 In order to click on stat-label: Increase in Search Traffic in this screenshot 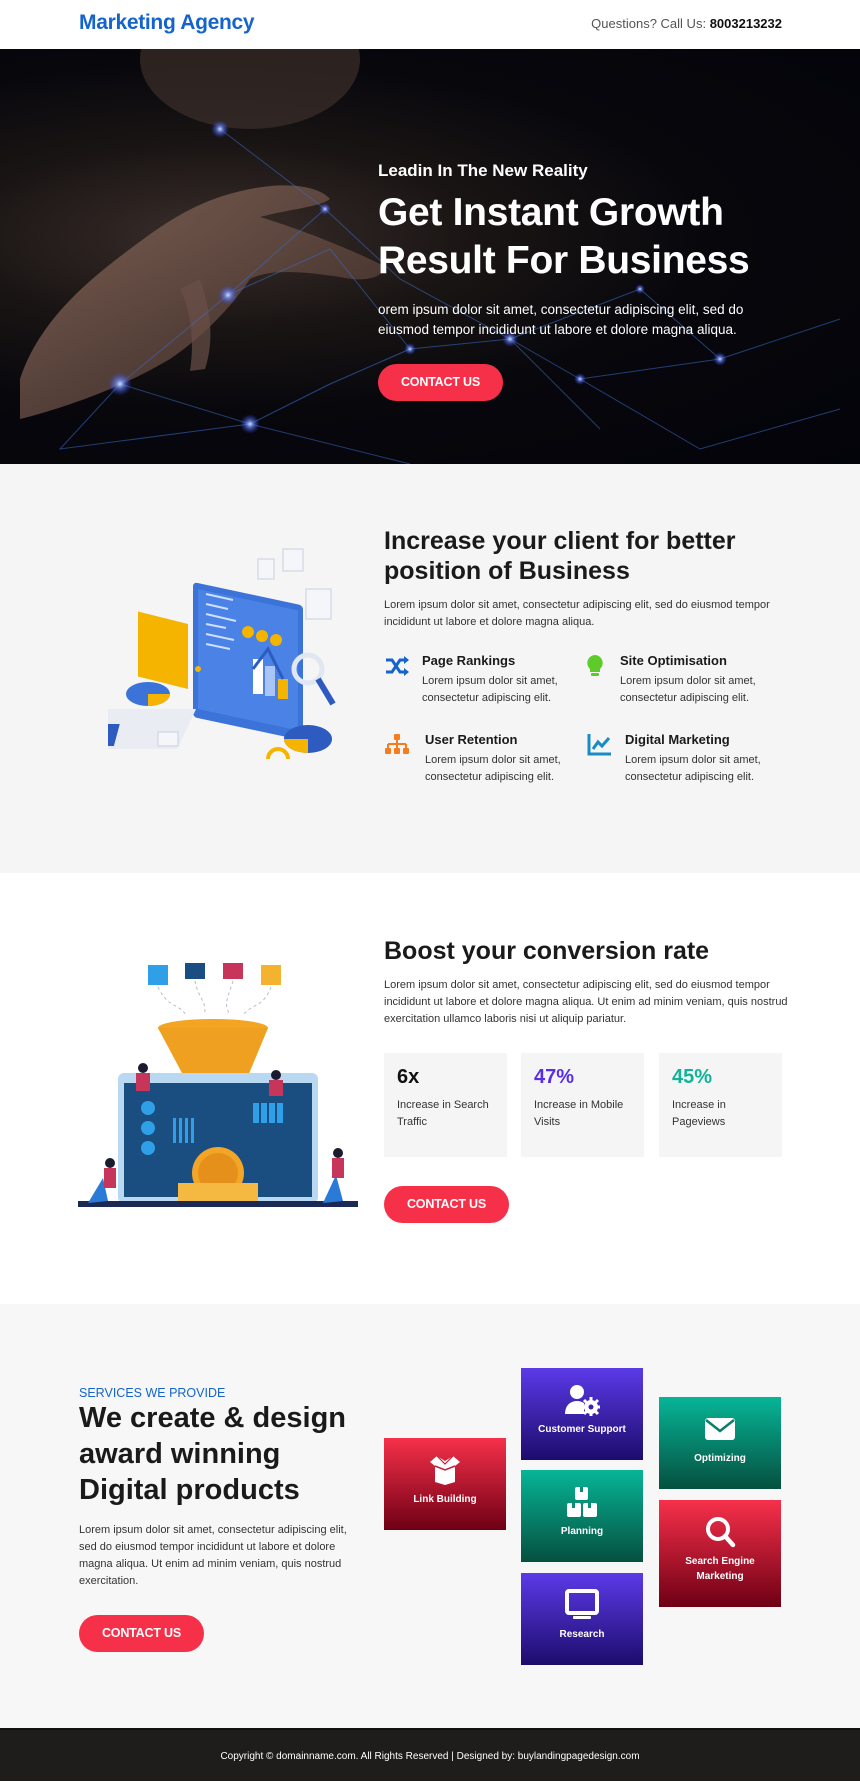, I will do `click(443, 1113)`.